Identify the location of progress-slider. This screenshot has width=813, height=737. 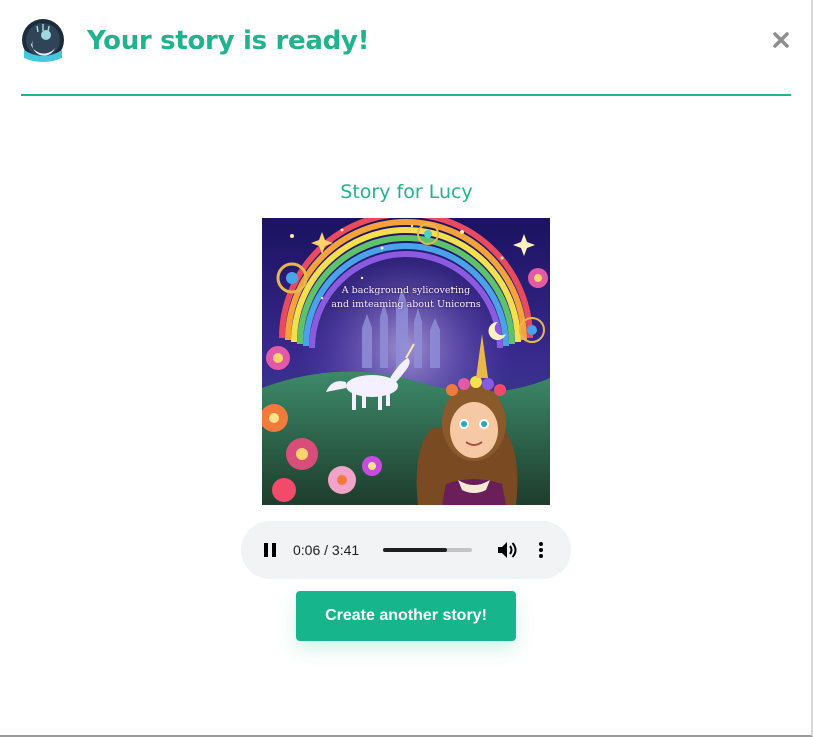
(427, 550).